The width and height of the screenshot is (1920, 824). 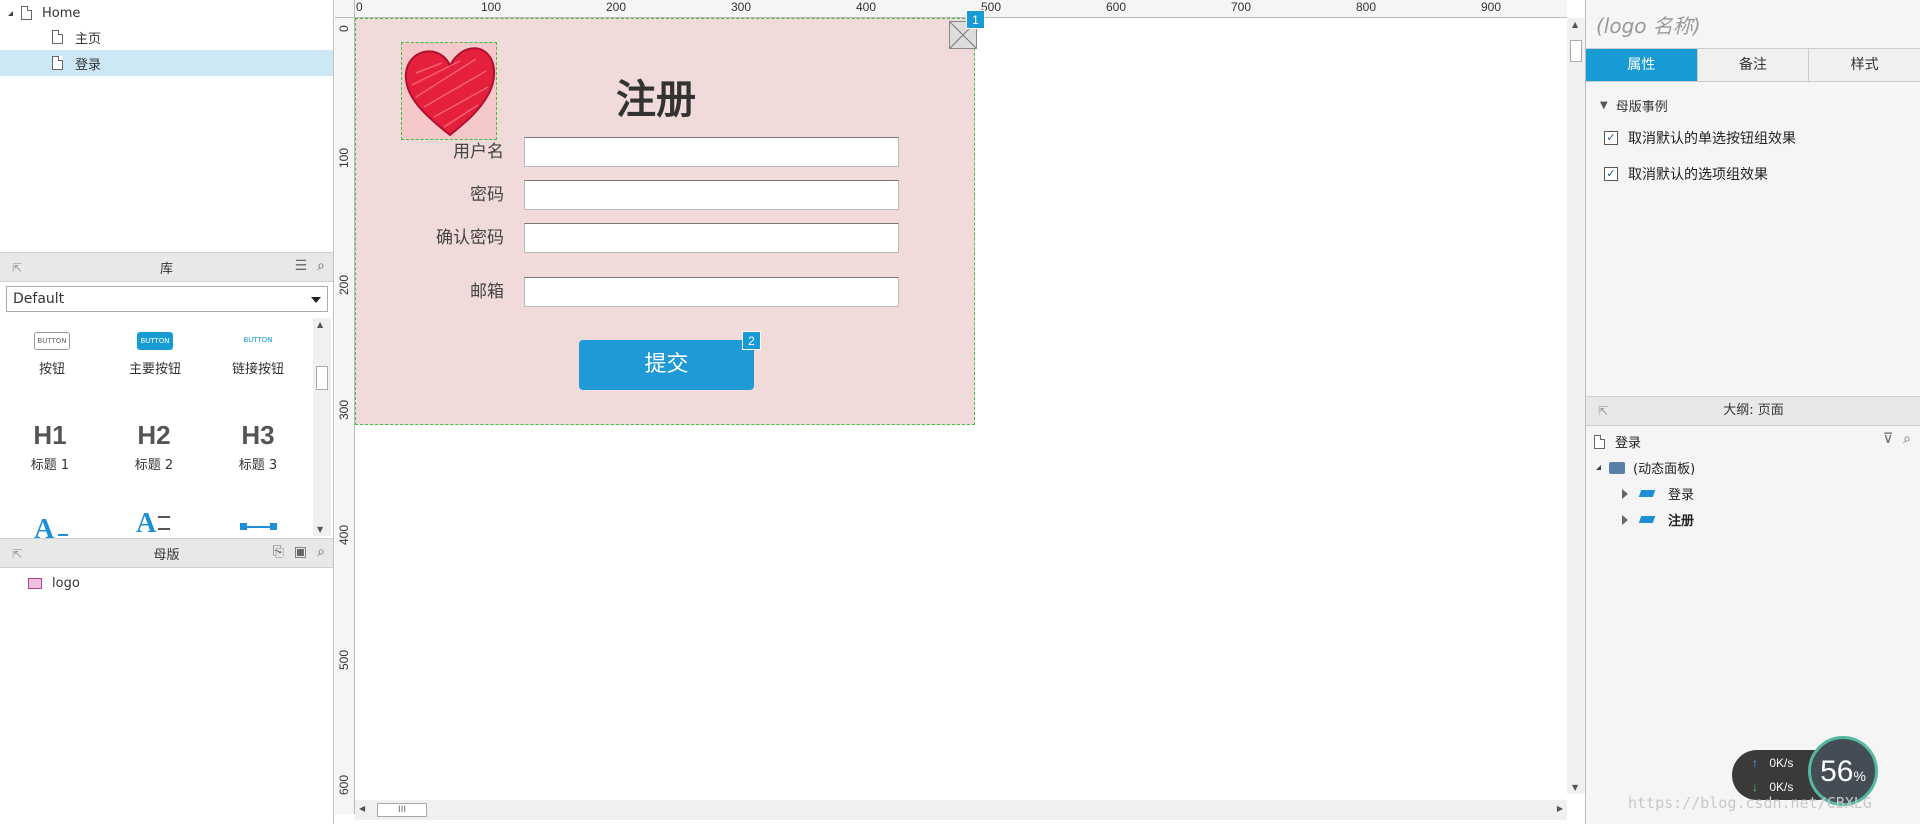 I want to click on confirm-password-field, so click(x=711, y=238).